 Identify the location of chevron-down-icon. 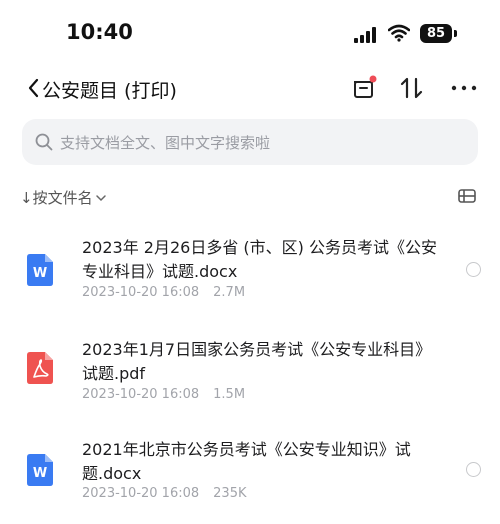
(100, 197).